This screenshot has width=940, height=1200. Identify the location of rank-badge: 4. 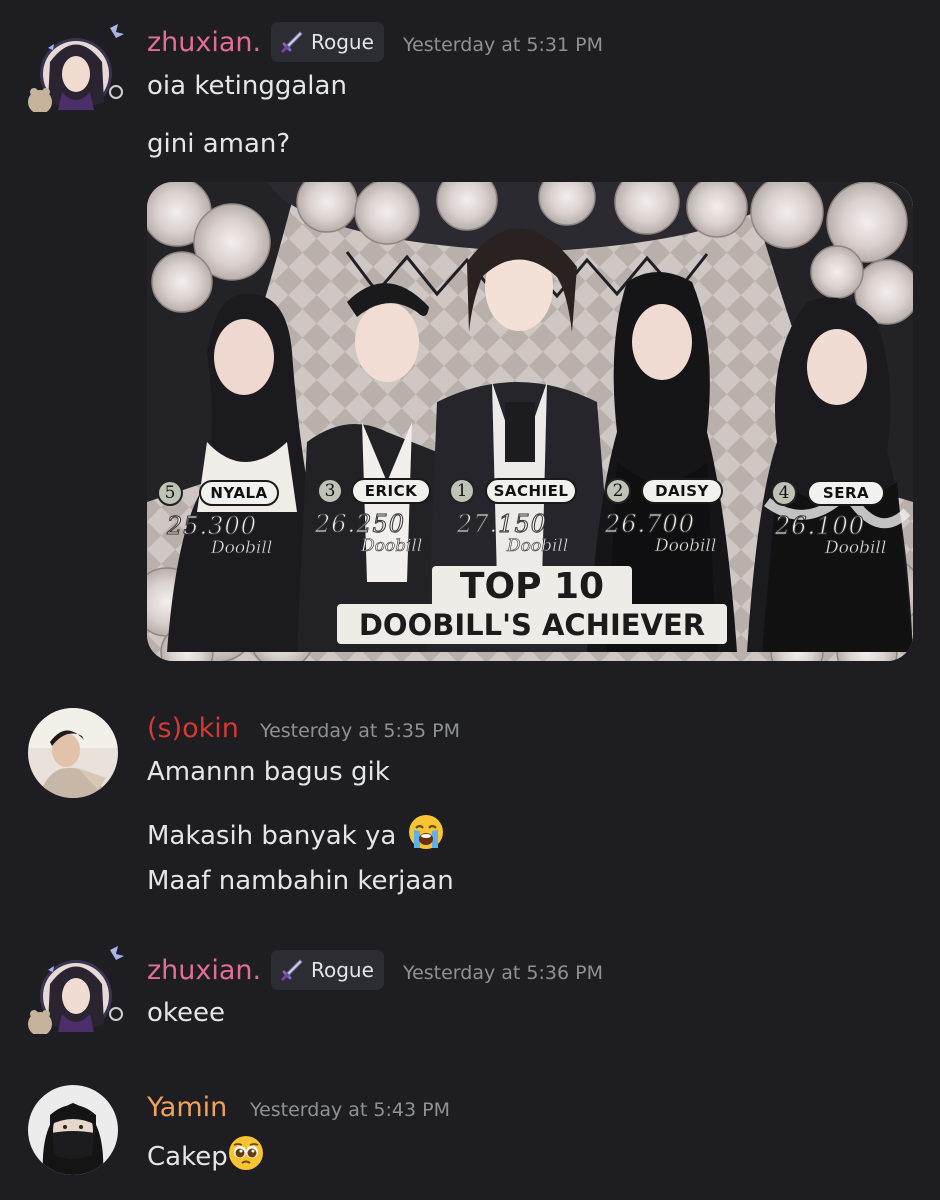
(784, 493).